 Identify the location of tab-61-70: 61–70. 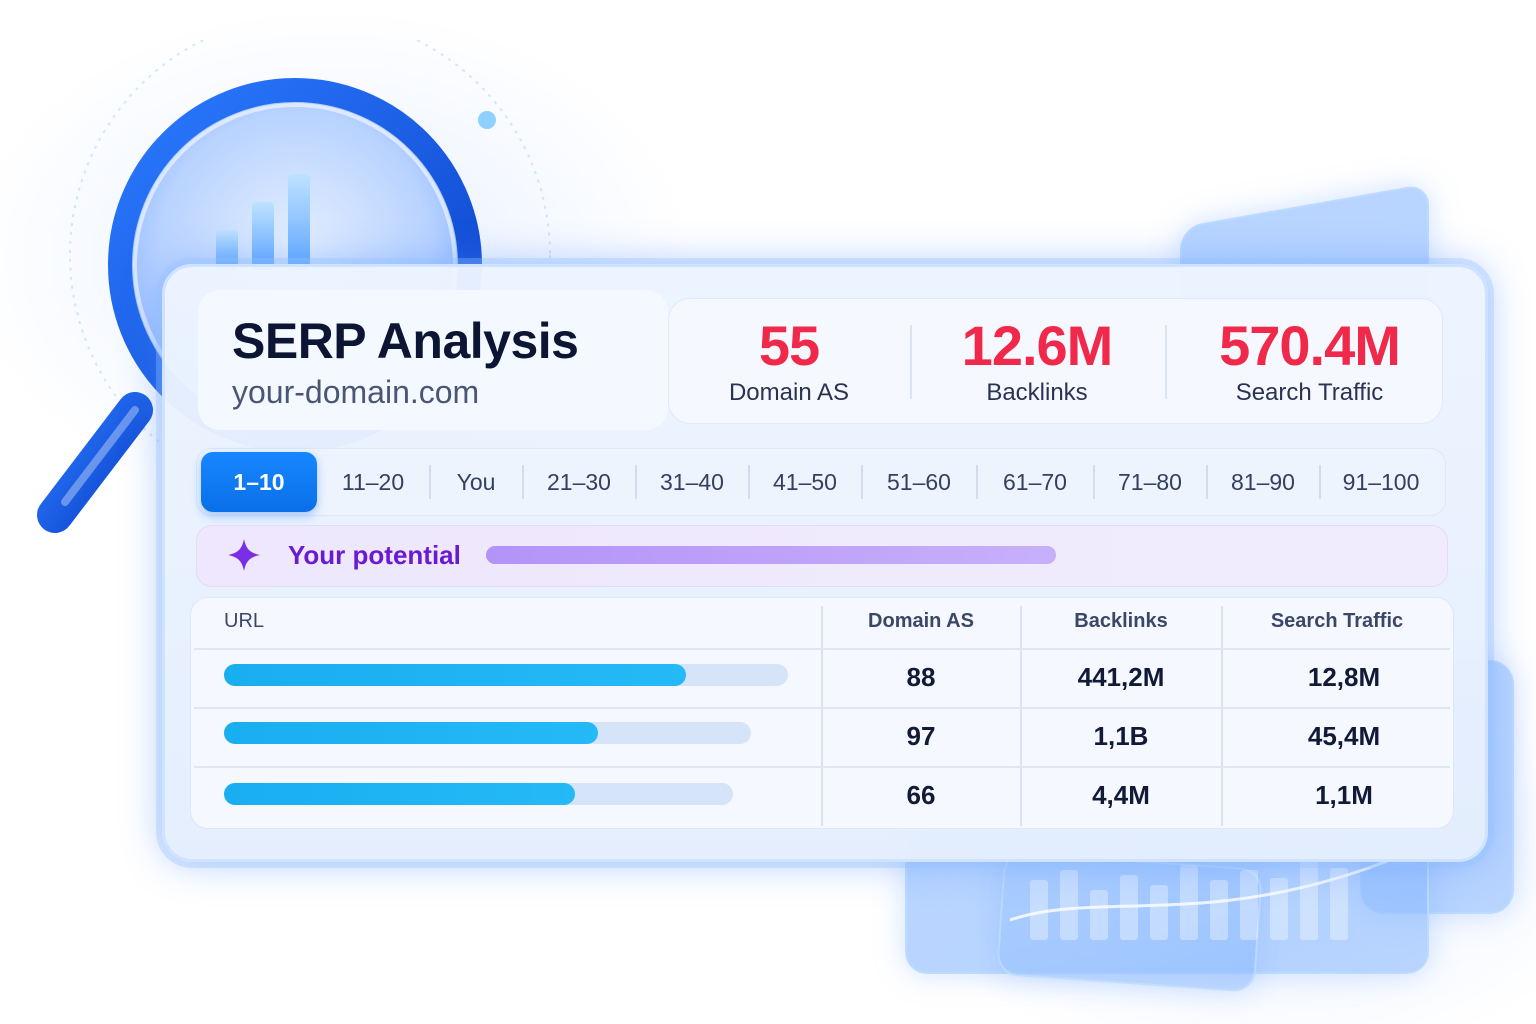
(1035, 482).